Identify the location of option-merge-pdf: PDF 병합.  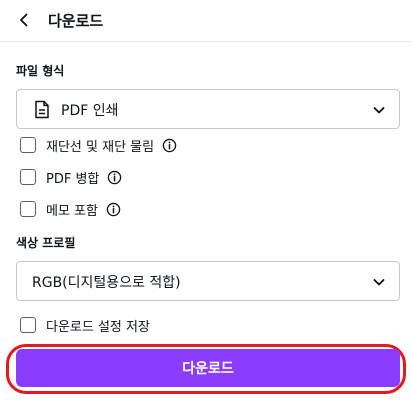
(71, 177).